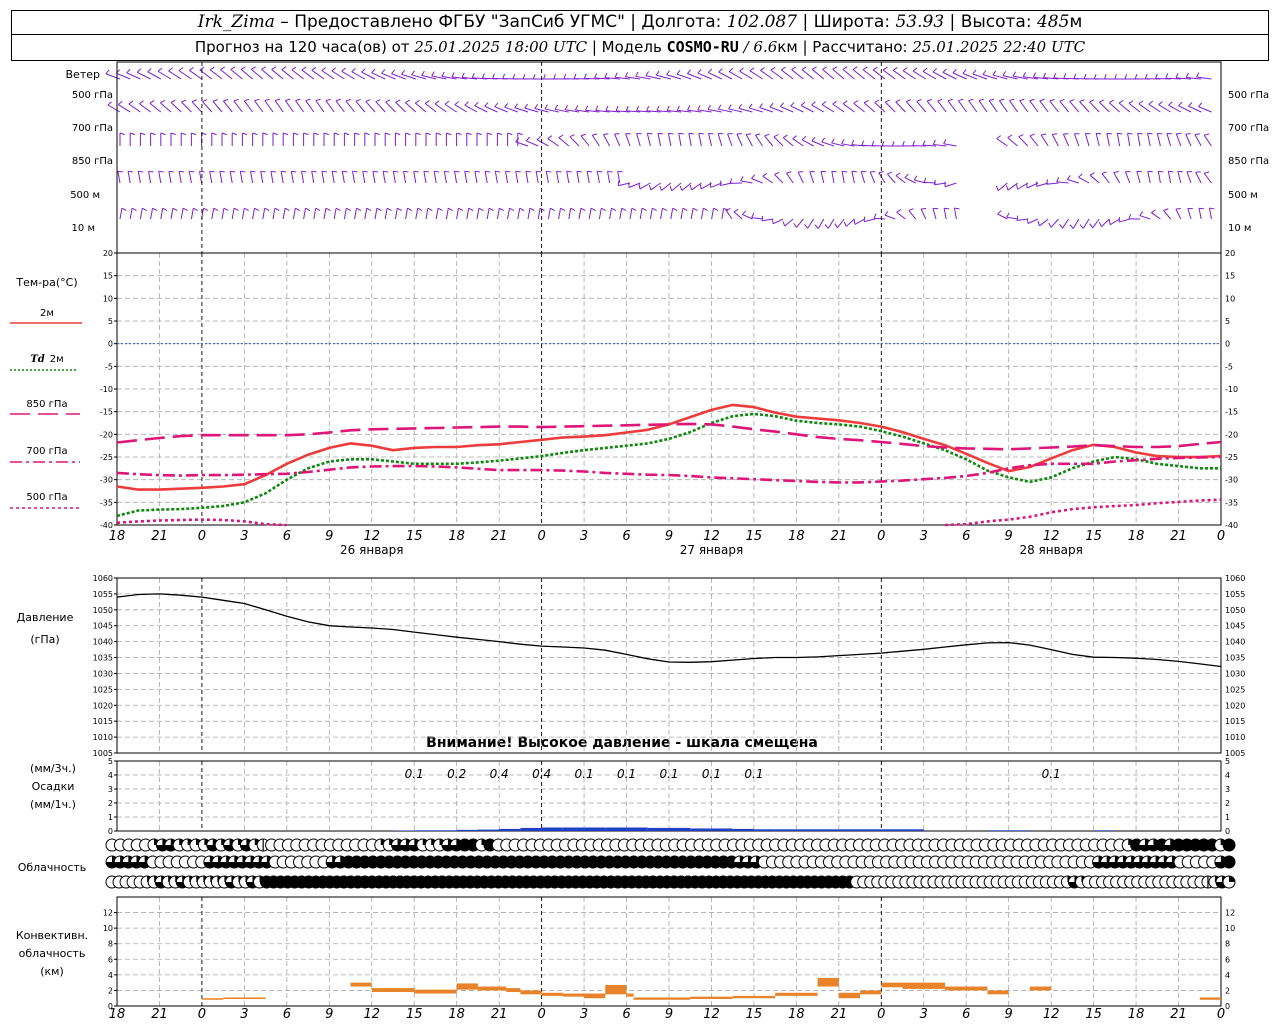 This screenshot has width=1280, height=1024. Describe the element at coordinates (541, 774) in the screenshot. I see `precip-label: 0.4` at that location.